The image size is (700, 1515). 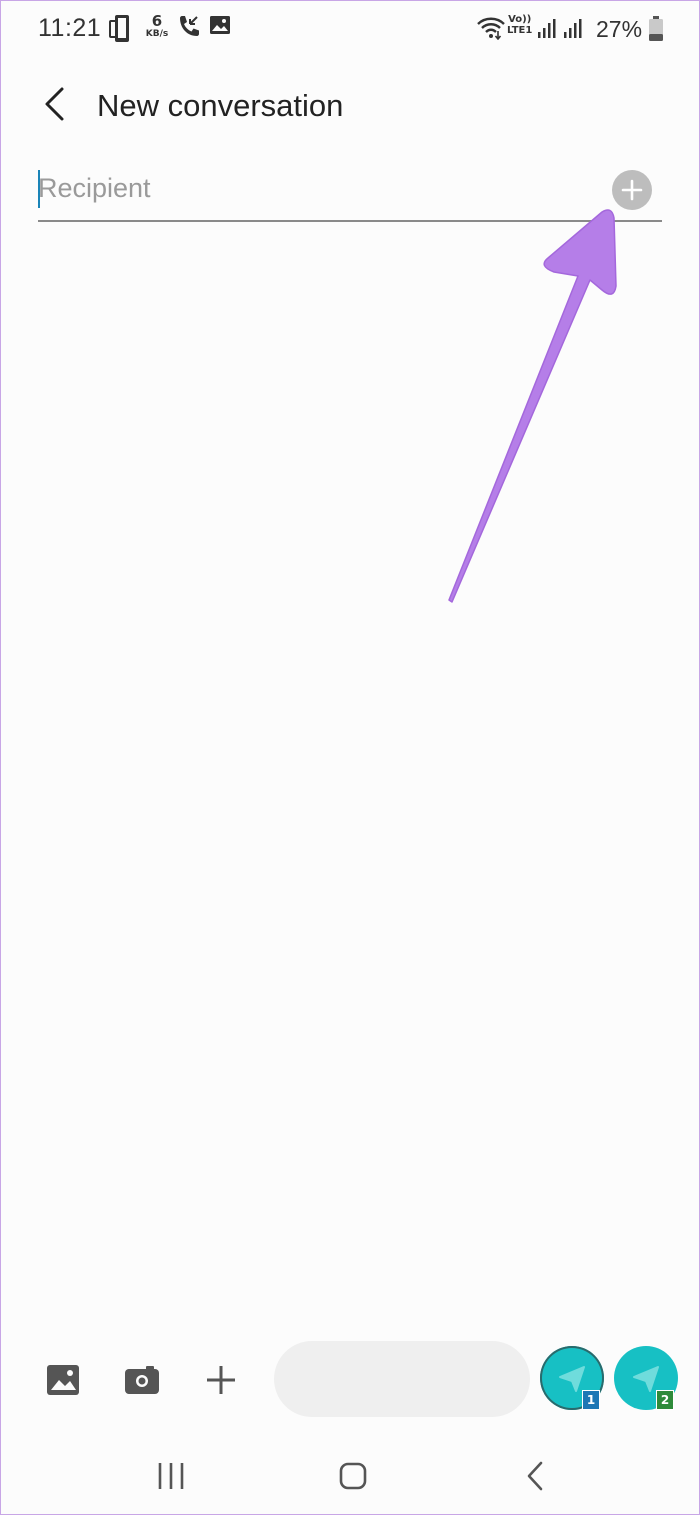 What do you see at coordinates (591, 1400) in the screenshot?
I see `sim1-badge: 1` at bounding box center [591, 1400].